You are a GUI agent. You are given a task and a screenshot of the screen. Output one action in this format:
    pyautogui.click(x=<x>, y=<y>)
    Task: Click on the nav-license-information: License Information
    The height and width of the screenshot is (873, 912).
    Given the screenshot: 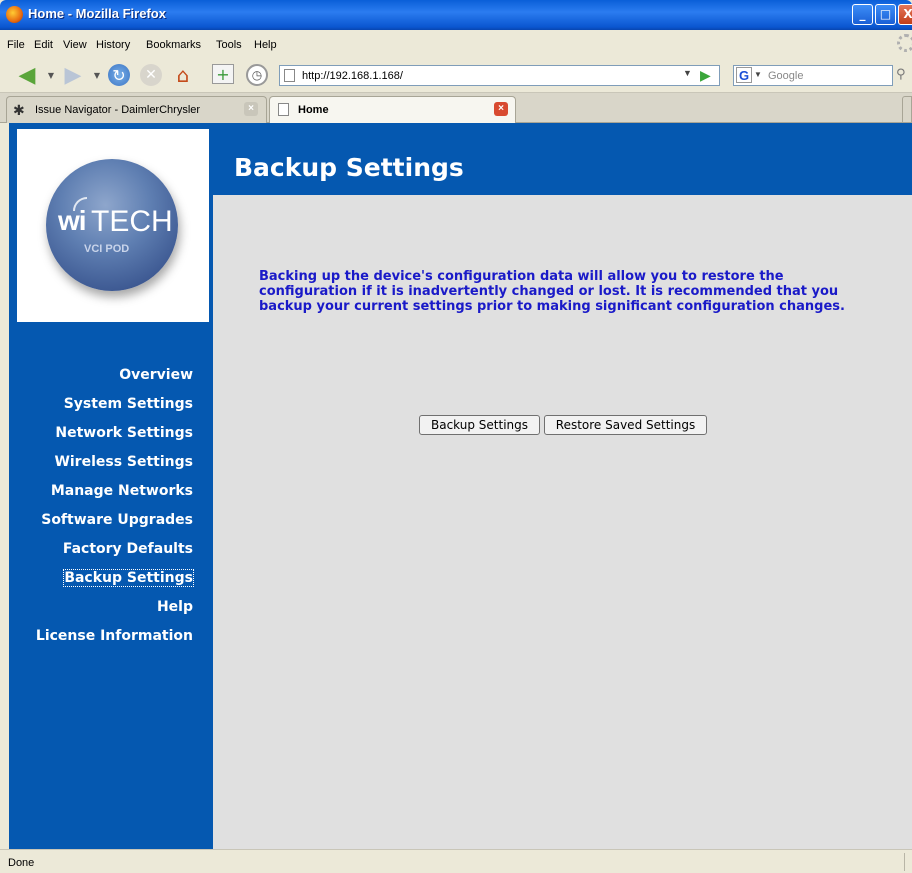 What is the action you would take?
    pyautogui.click(x=114, y=636)
    